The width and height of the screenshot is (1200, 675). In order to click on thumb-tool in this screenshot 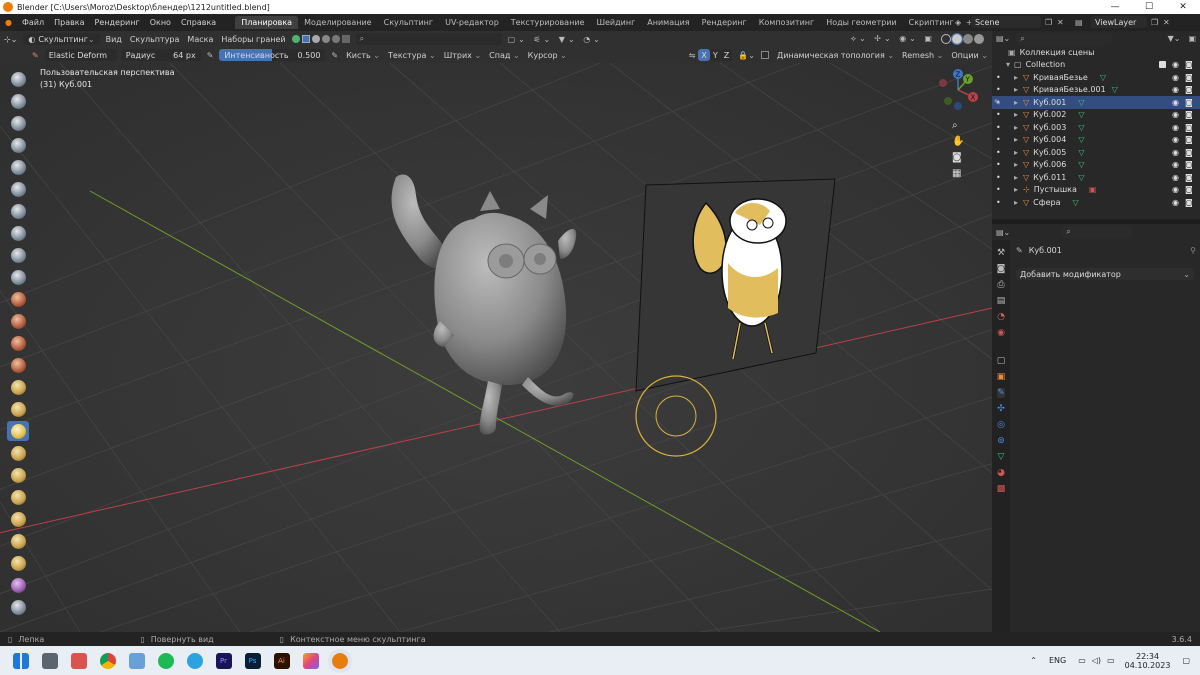, I will do `click(18, 475)`.